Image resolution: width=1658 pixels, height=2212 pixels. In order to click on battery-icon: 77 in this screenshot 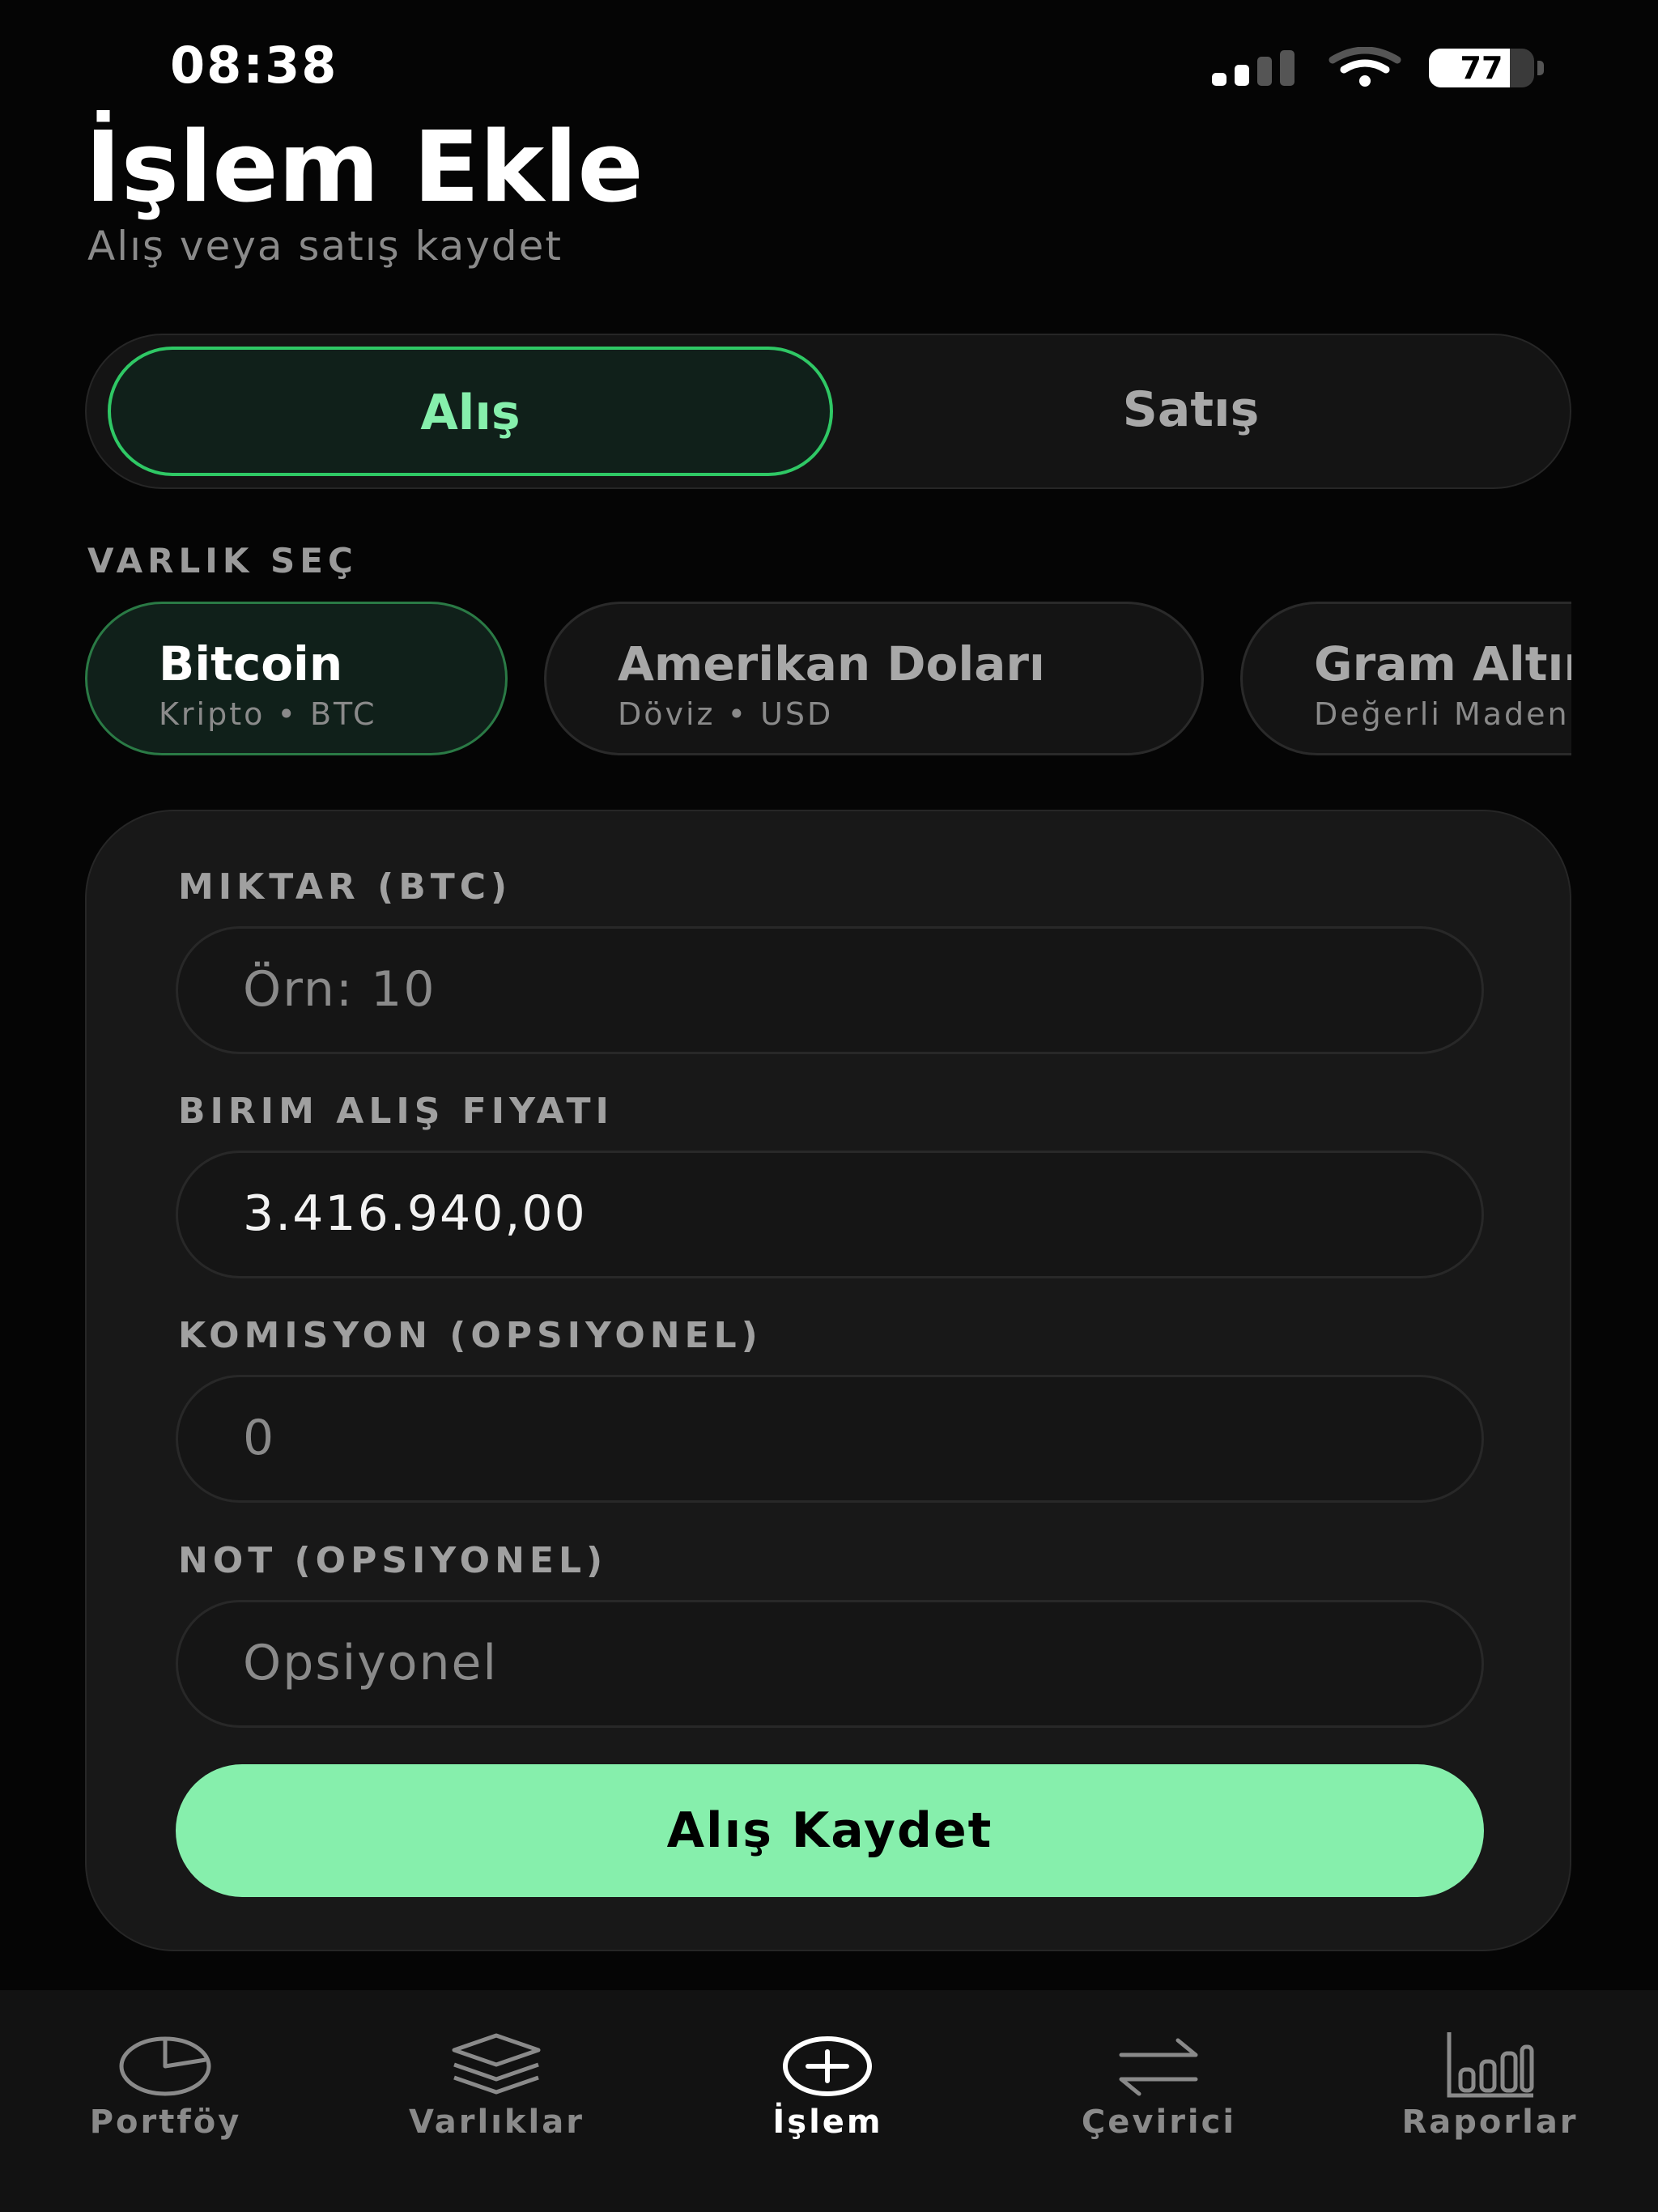, I will do `click(1487, 68)`.